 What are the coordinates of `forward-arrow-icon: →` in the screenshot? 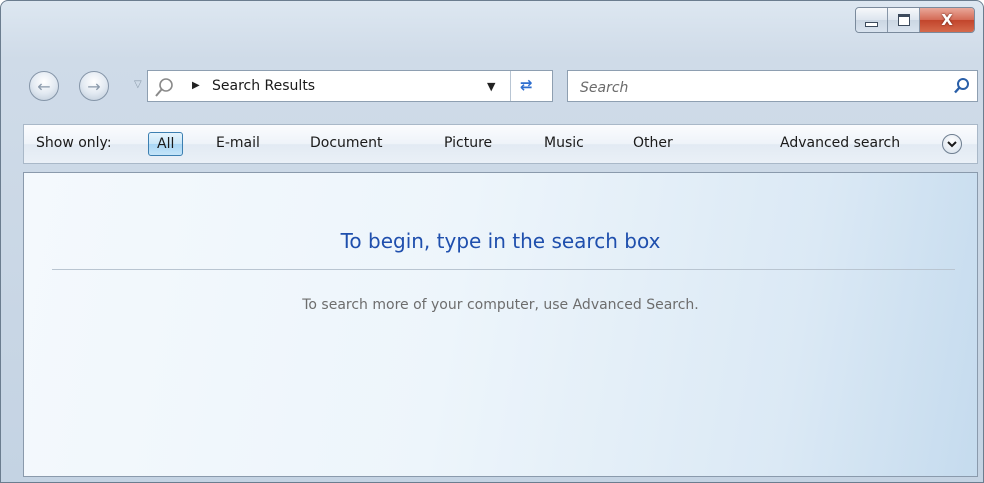 It's located at (94, 86).